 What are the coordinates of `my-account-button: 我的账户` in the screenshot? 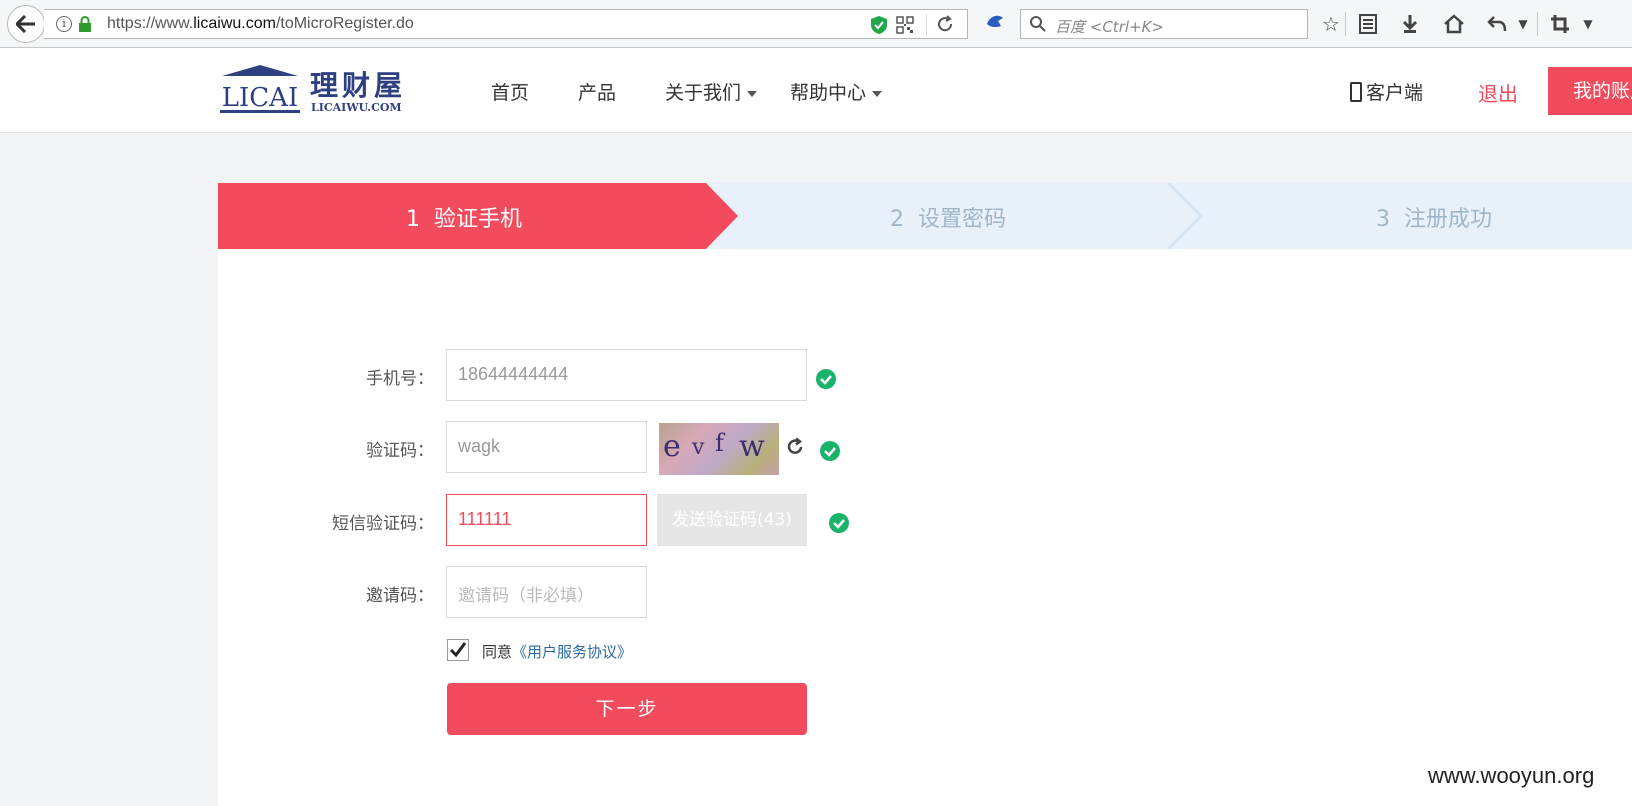 It's located at (1590, 91).